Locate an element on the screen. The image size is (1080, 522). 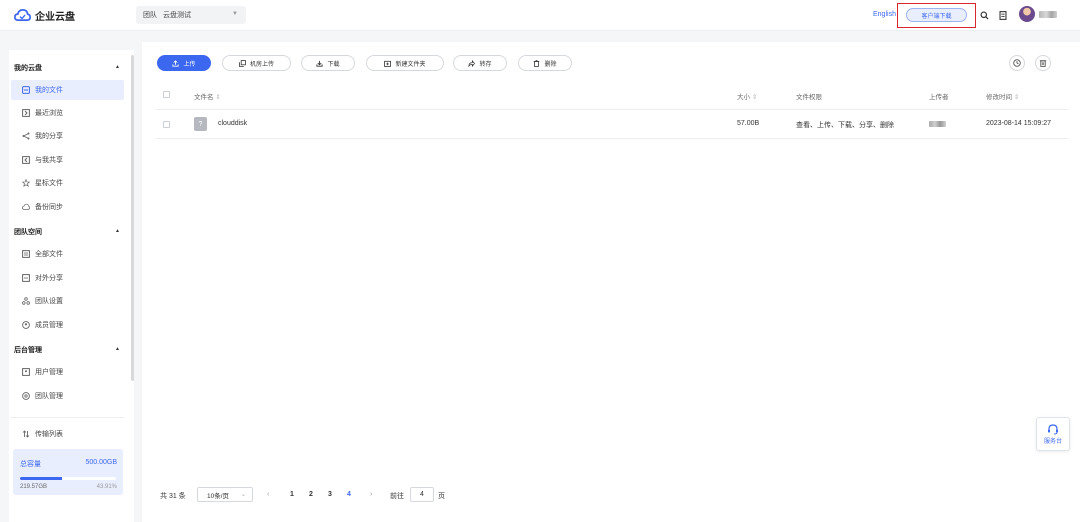
clock-icon is located at coordinates (1017, 63).